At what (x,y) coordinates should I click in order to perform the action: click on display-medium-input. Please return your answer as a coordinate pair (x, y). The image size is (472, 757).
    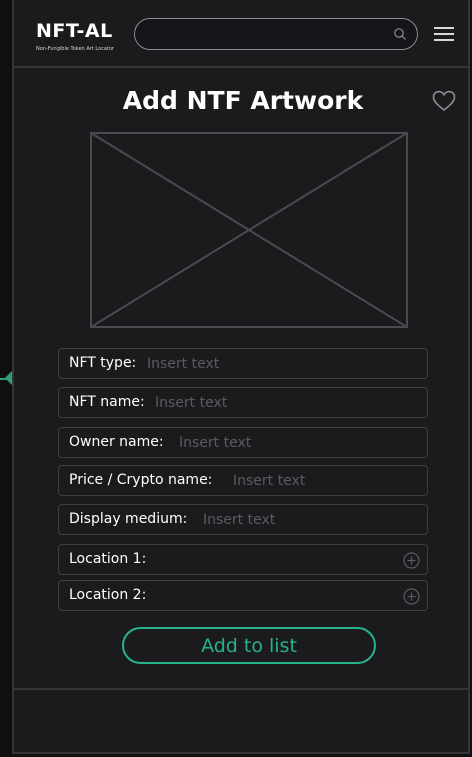
    Looking at the image, I should click on (310, 520).